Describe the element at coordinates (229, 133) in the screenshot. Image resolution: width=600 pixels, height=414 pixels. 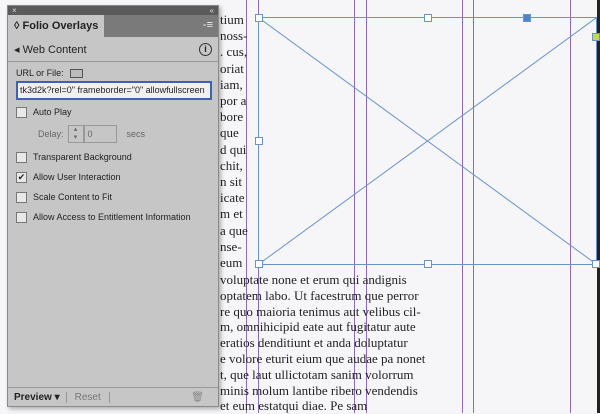
I see `body-text-line: que` at that location.